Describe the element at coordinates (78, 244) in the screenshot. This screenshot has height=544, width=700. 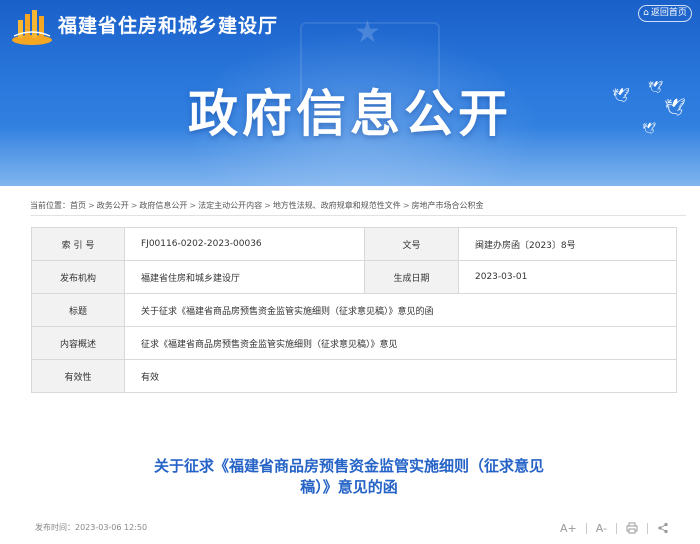
I see `index-label: 索 引 号` at that location.